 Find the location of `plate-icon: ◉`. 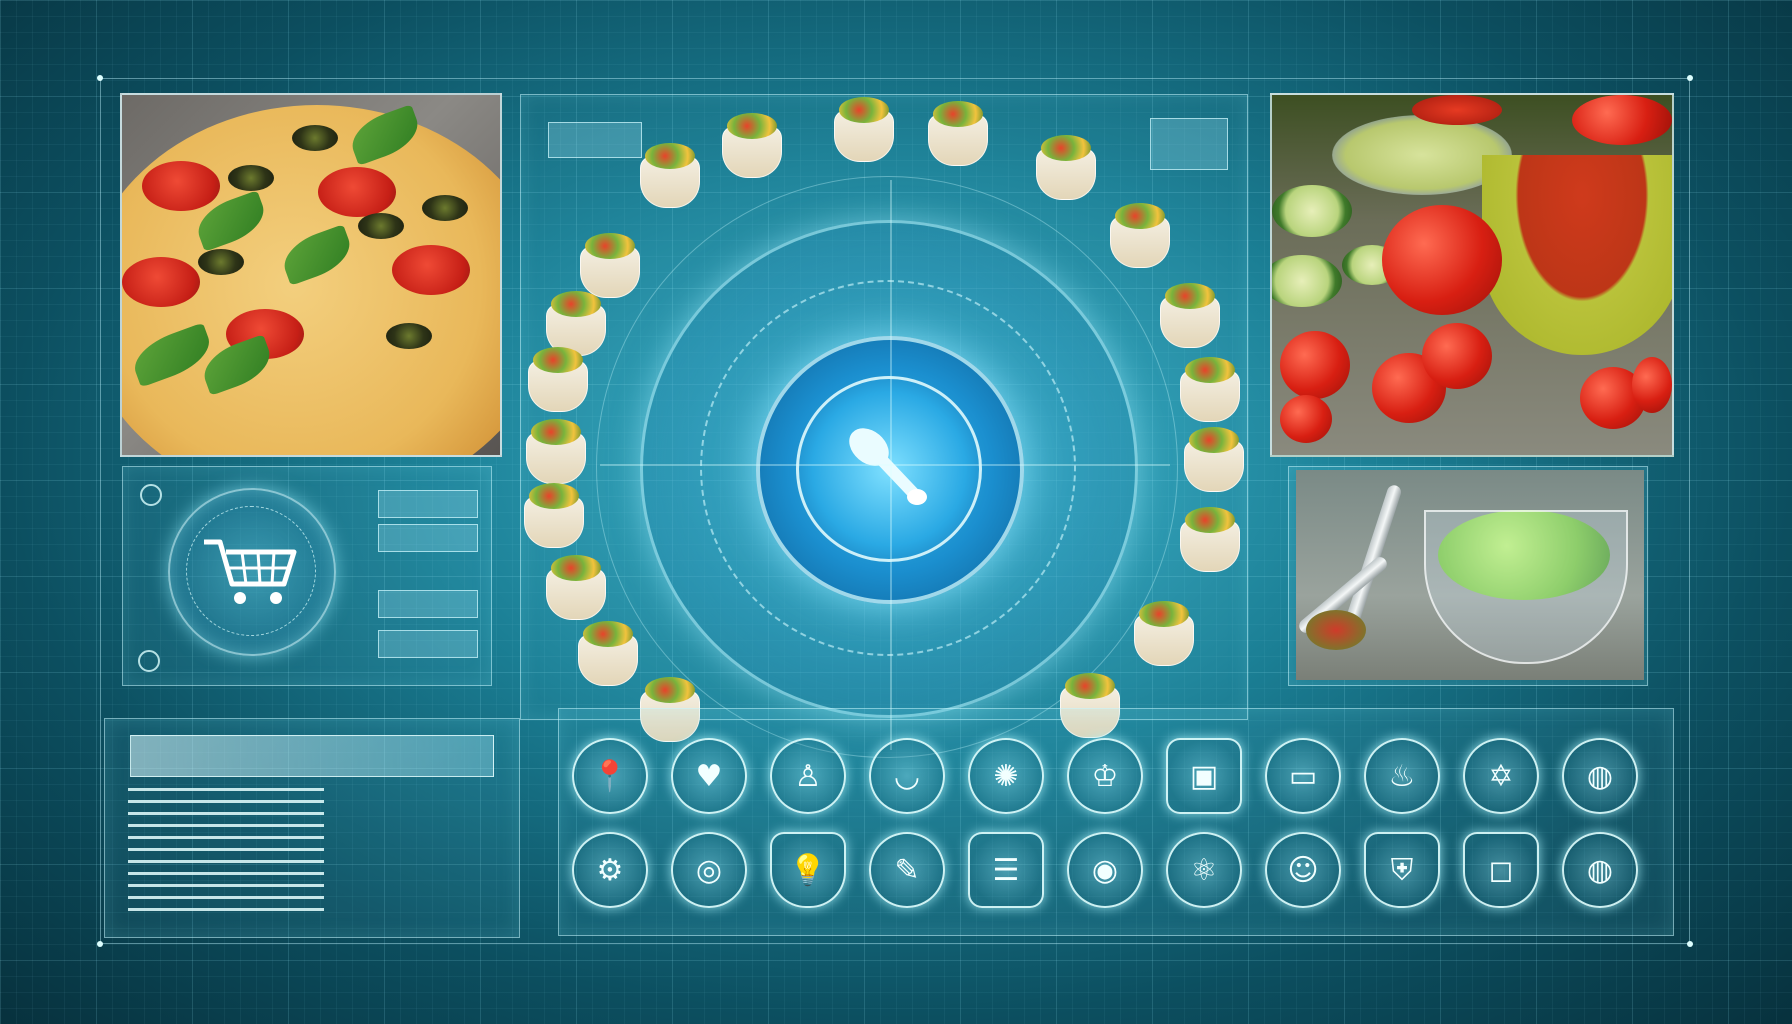

plate-icon: ◉ is located at coordinates (1105, 870).